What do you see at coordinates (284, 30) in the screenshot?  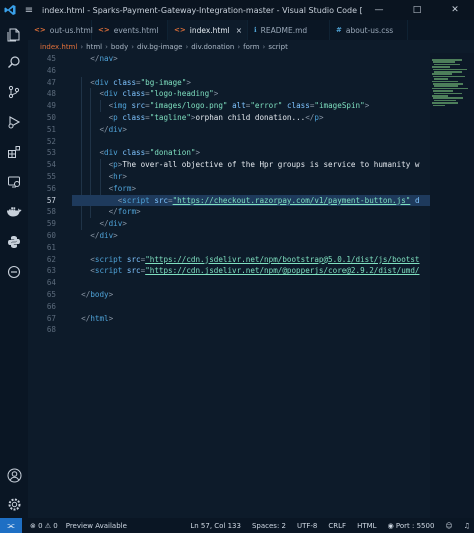 I see `tab-label: README.md` at bounding box center [284, 30].